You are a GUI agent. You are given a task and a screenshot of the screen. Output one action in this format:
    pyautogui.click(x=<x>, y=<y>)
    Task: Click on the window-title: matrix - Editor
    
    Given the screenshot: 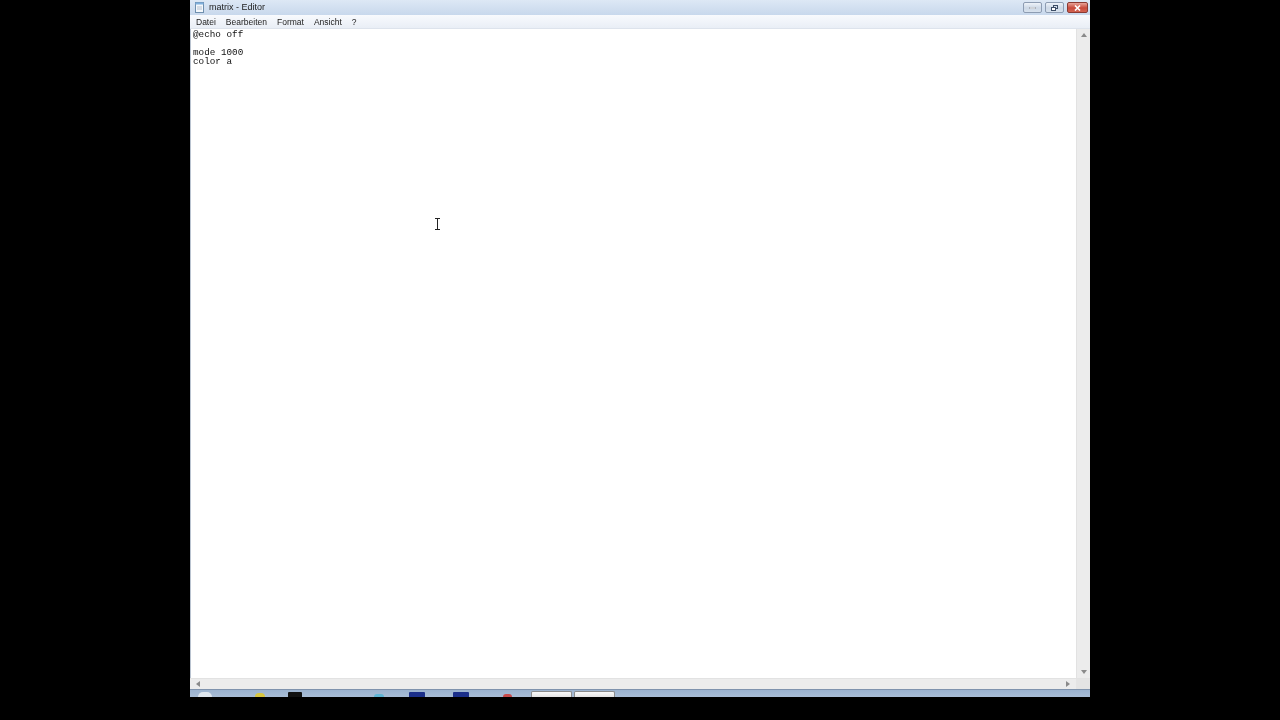 What is the action you would take?
    pyautogui.click(x=237, y=7)
    